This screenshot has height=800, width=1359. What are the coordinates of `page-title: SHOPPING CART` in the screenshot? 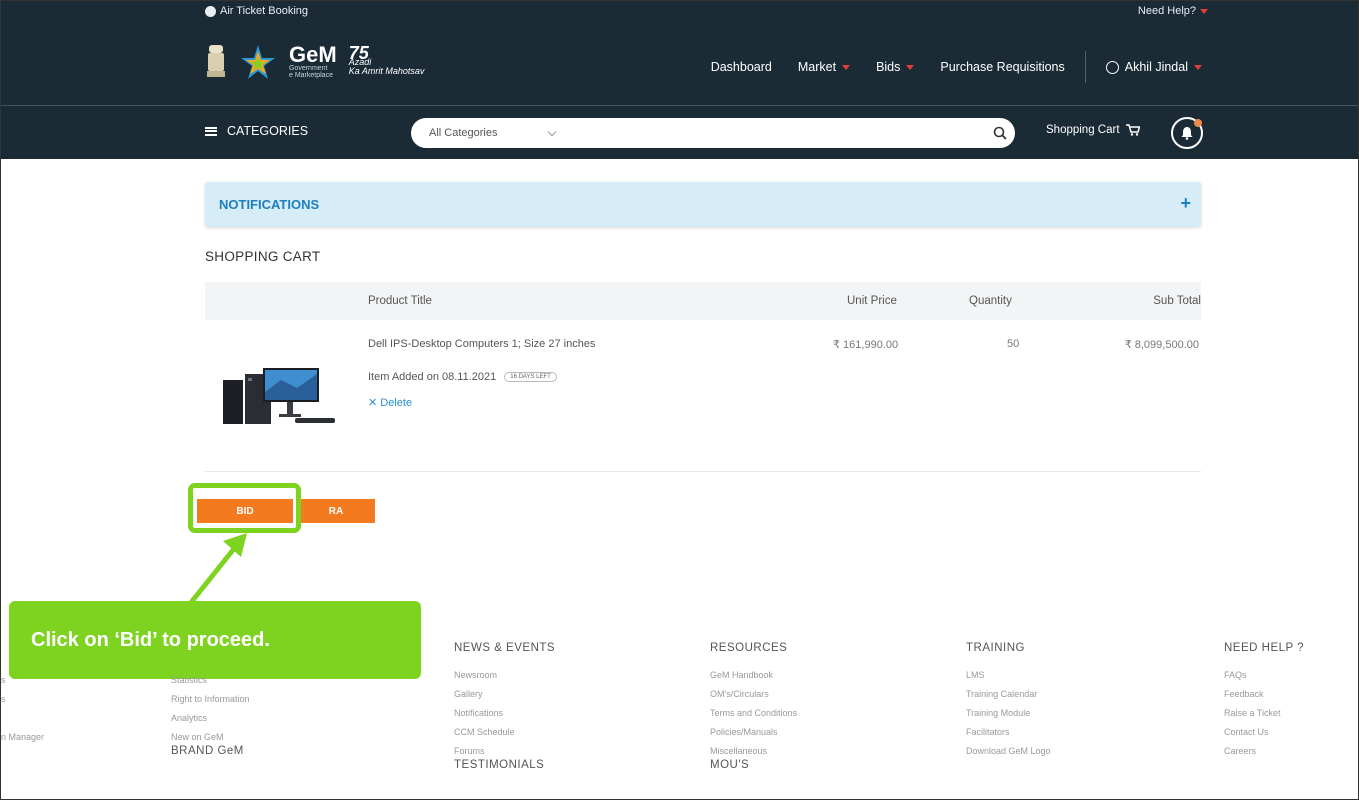 It's located at (263, 256).